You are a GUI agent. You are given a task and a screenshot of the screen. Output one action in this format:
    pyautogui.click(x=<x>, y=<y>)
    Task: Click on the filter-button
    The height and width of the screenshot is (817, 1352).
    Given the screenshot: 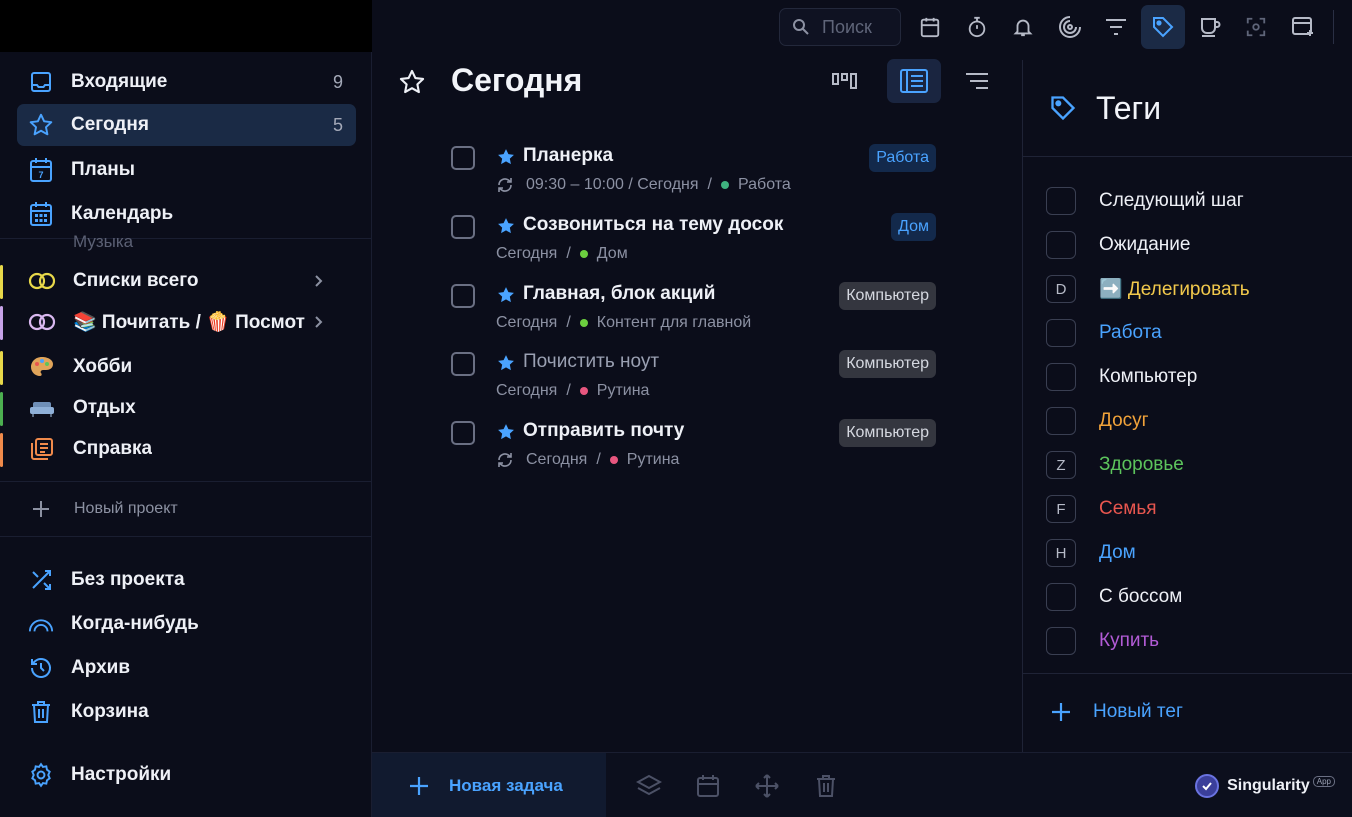 What is the action you would take?
    pyautogui.click(x=1116, y=27)
    